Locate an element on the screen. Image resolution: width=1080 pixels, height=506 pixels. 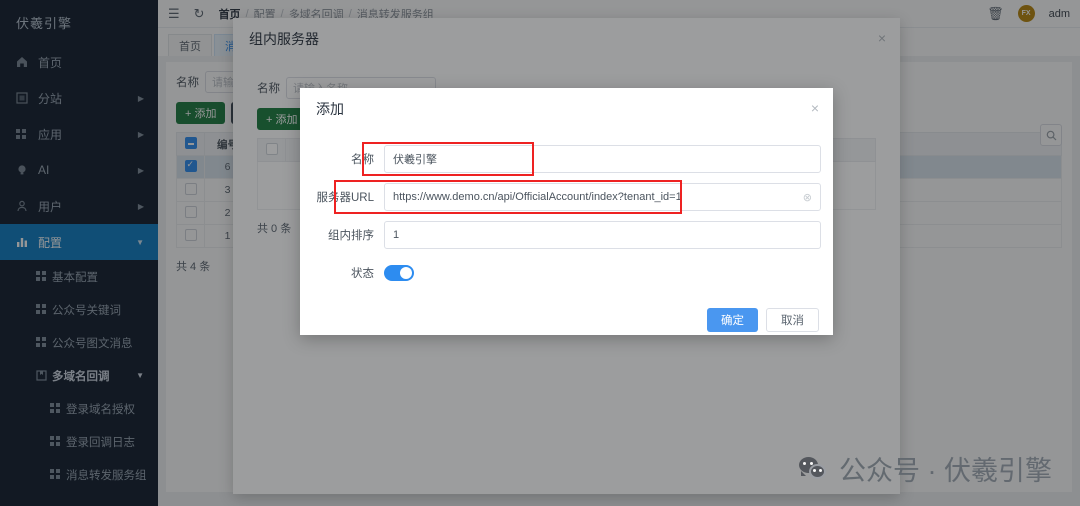
close-icon: × is located at coordinates (815, 108).